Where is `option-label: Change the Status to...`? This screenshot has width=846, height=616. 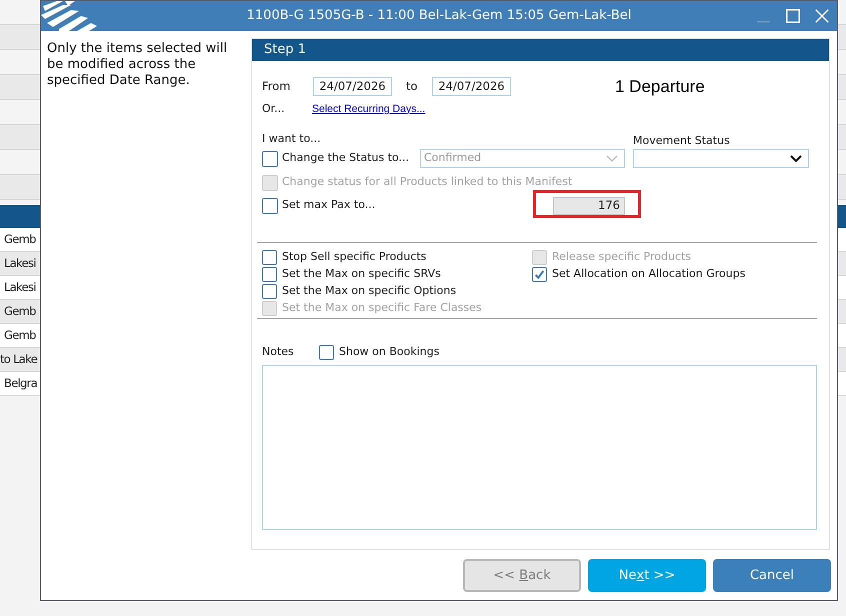
option-label: Change the Status to... is located at coordinates (346, 158).